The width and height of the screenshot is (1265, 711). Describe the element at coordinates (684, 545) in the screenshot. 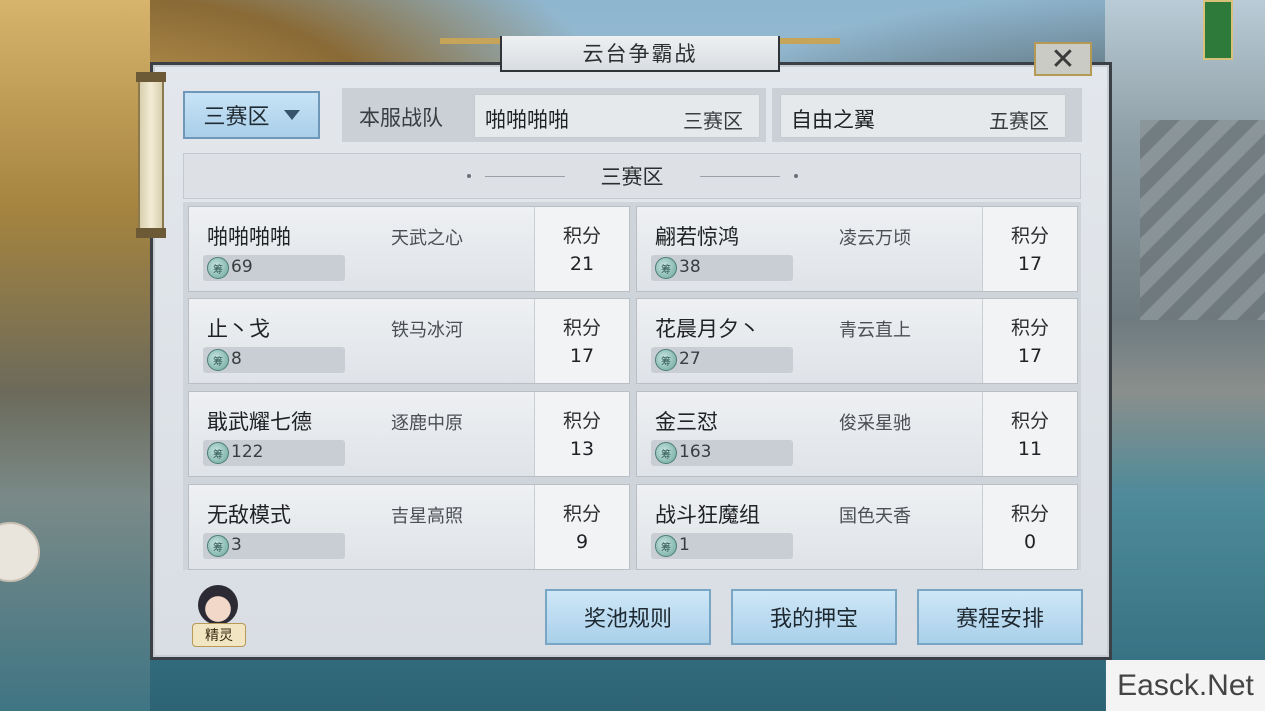

I see `bet-count: 1` at that location.